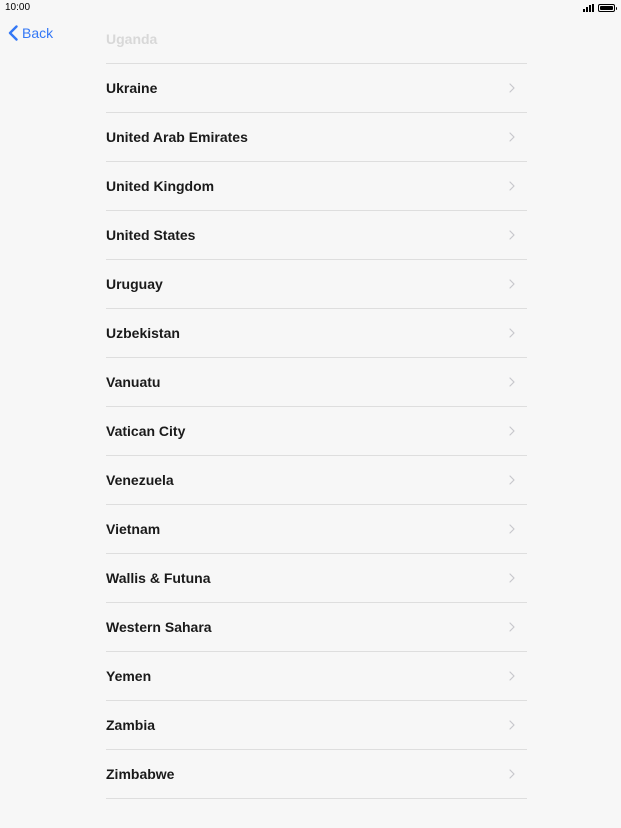 Image resolution: width=621 pixels, height=828 pixels. I want to click on list-item: Vietnam, so click(316, 529).